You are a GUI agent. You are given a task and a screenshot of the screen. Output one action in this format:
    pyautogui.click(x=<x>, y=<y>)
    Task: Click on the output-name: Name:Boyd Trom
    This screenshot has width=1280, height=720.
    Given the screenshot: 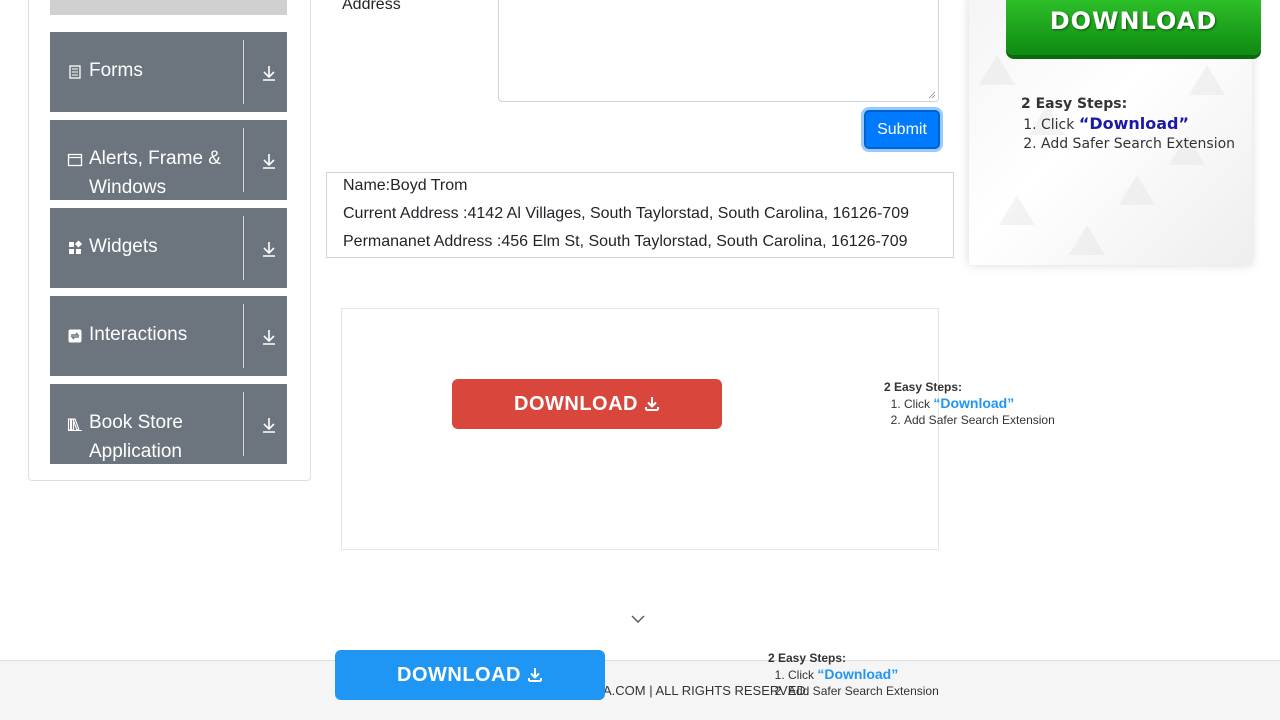 What is the action you would take?
    pyautogui.click(x=405, y=185)
    